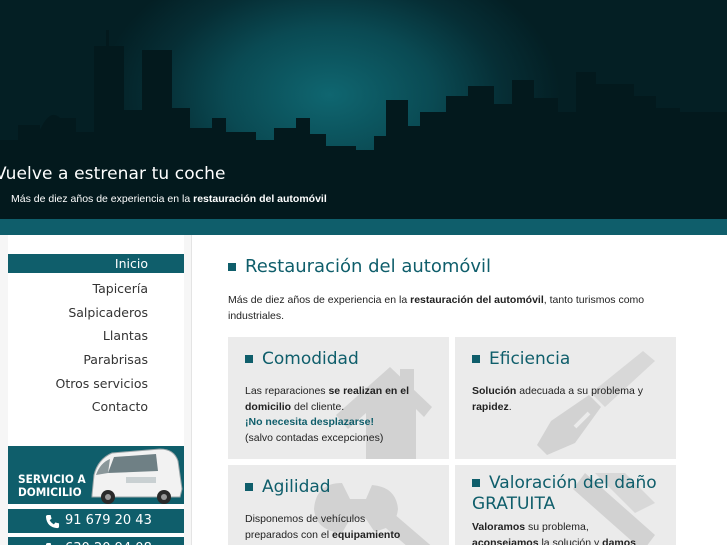  What do you see at coordinates (296, 487) in the screenshot?
I see `box-title-agilidad-text: Agilidad` at bounding box center [296, 487].